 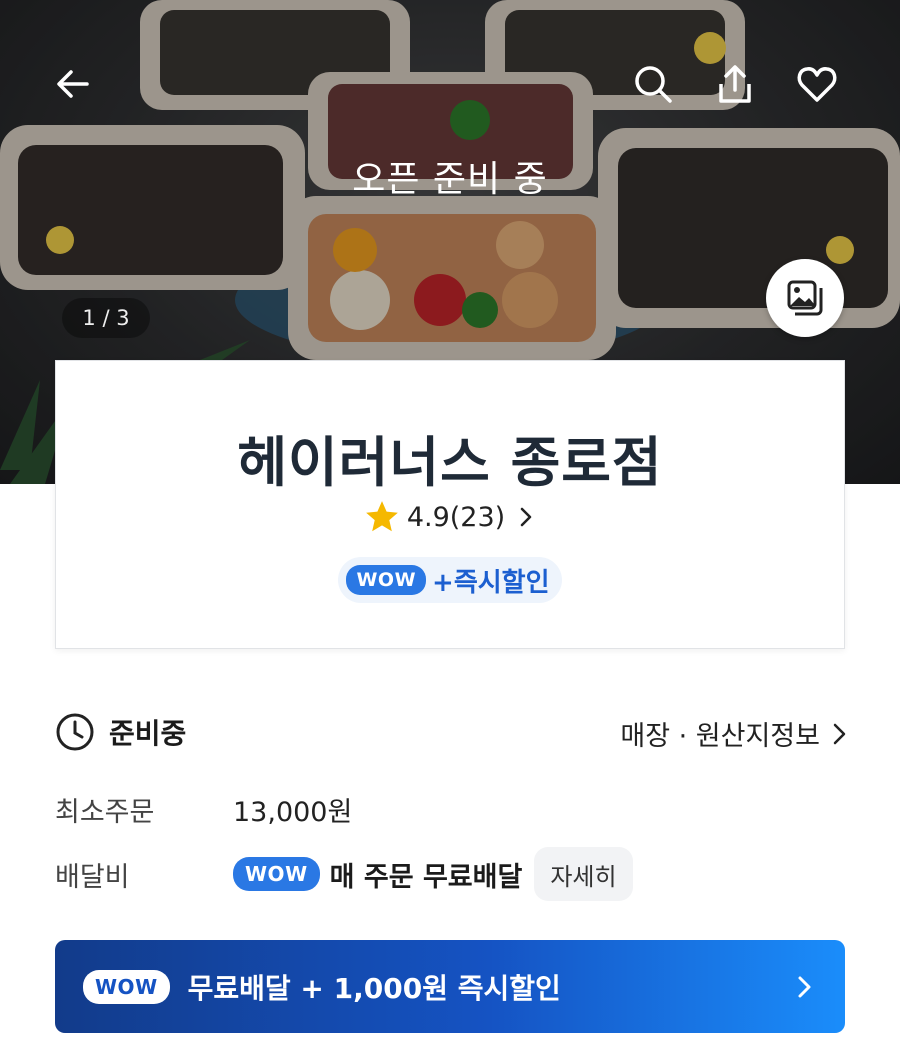 I want to click on back-arrow-icon, so click(x=73, y=84).